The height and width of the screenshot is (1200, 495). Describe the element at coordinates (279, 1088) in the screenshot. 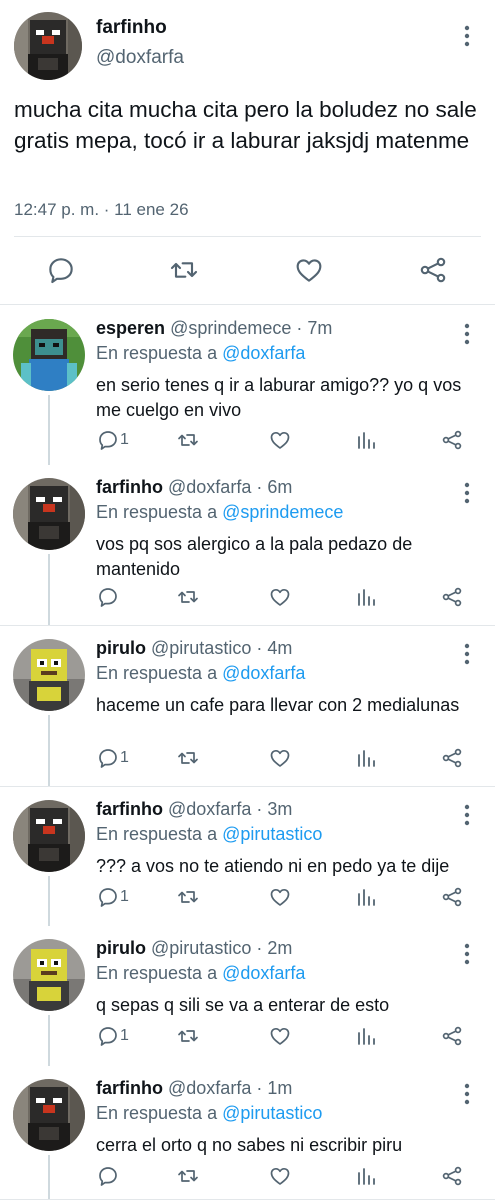

I see `tweet-time: 1m` at that location.